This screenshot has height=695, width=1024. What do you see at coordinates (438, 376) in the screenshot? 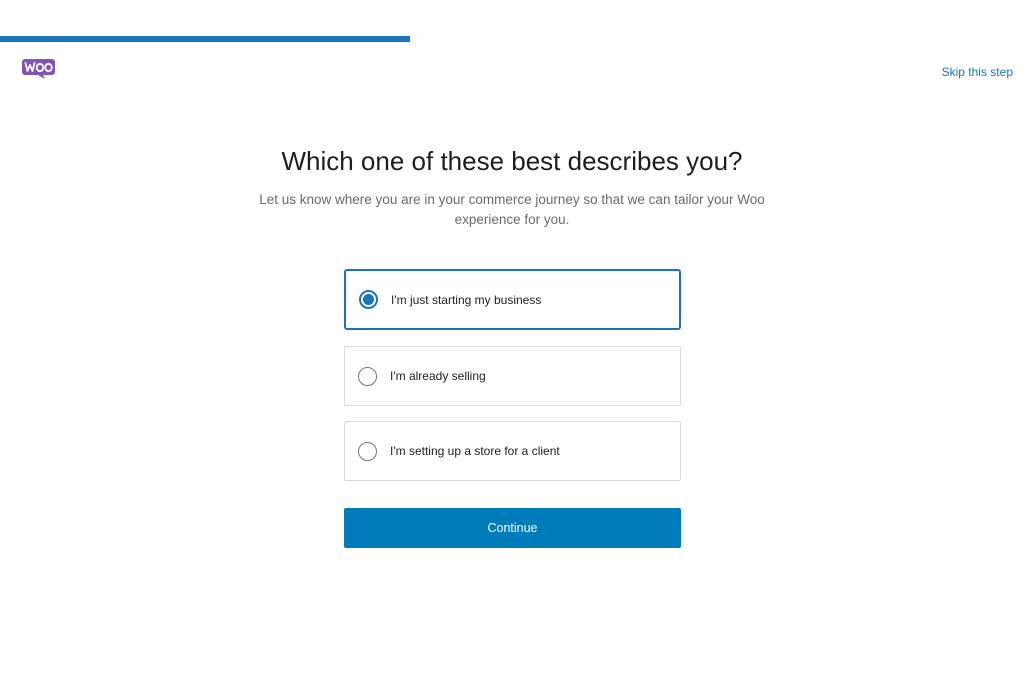
I see `option-label: I'm already selling` at bounding box center [438, 376].